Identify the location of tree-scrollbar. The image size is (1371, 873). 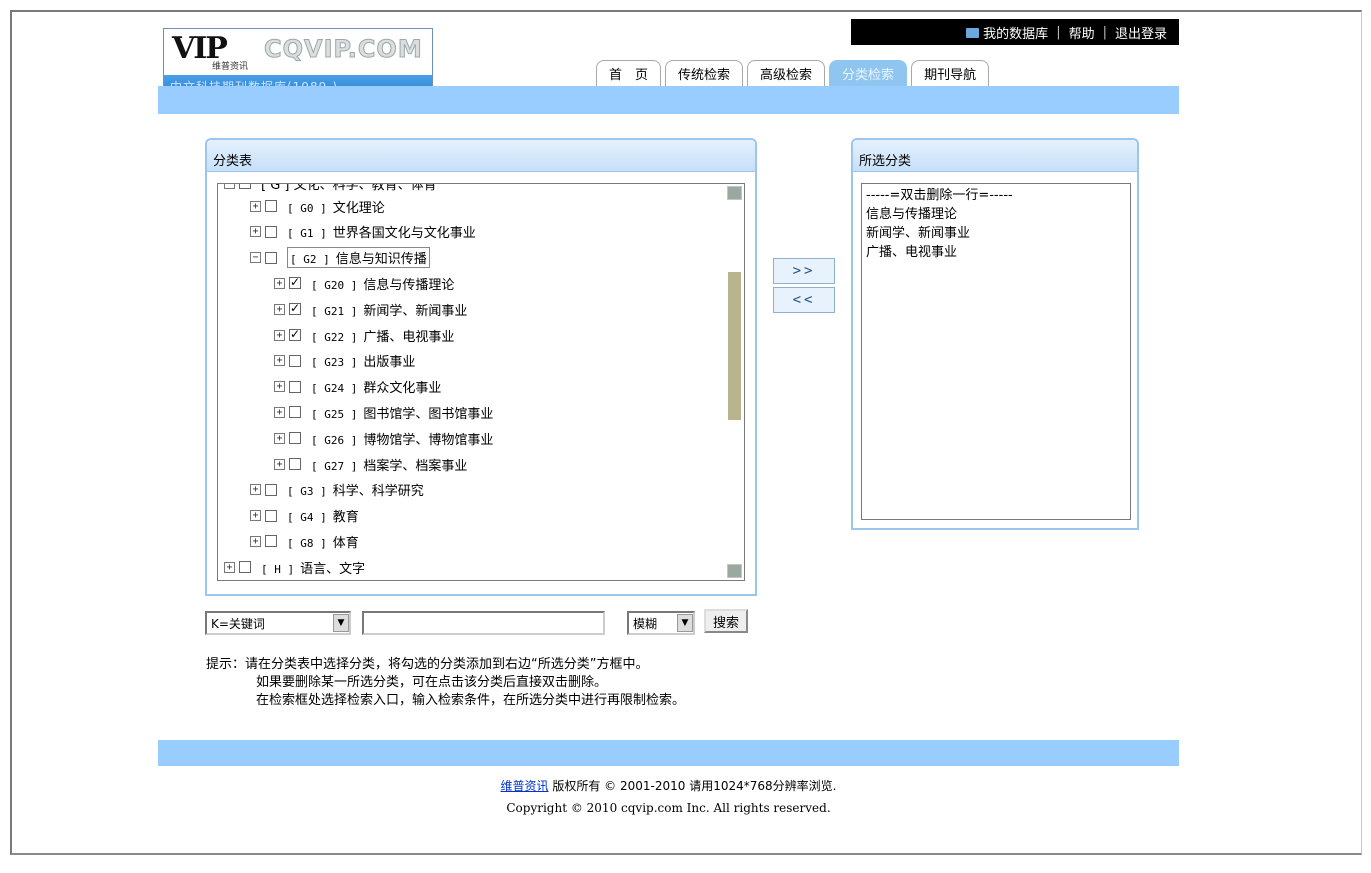
(734, 382).